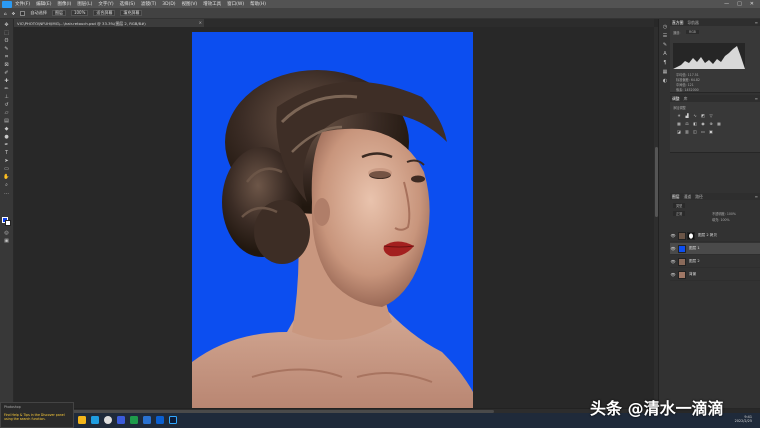 This screenshot has height=428, width=760. What do you see at coordinates (173, 420) in the screenshot?
I see `photoshop-taskbar-icon` at bounding box center [173, 420].